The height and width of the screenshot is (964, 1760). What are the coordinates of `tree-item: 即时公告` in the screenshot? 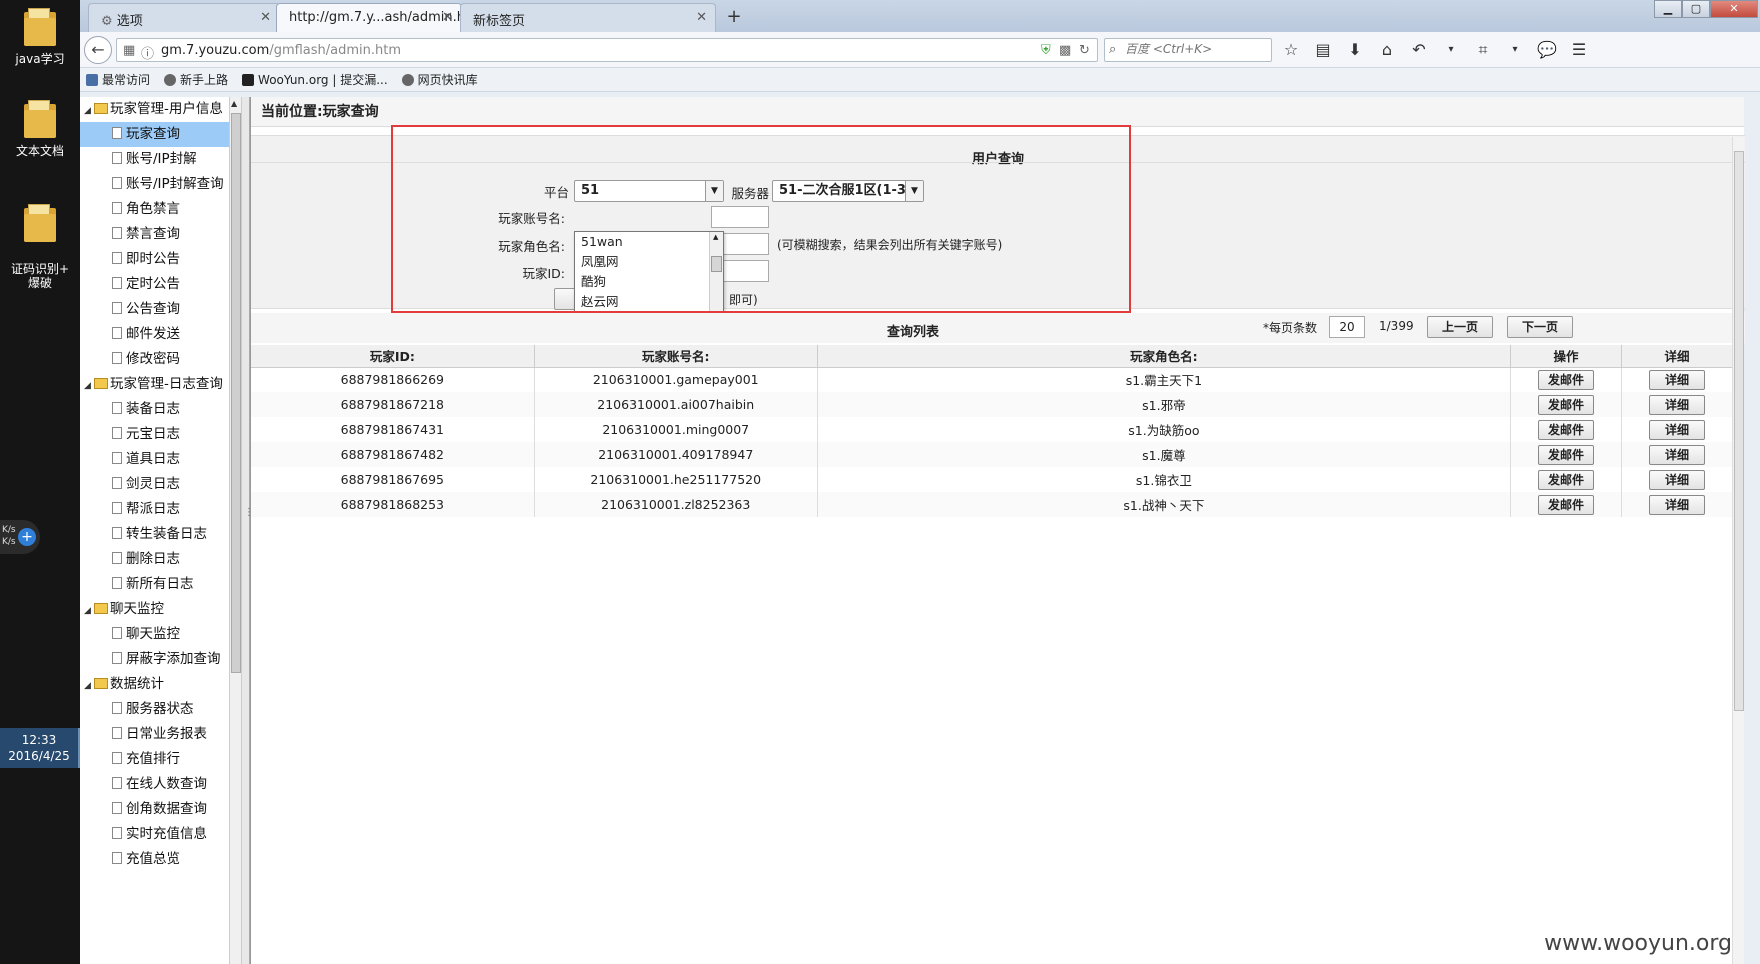 It's located at (154, 259).